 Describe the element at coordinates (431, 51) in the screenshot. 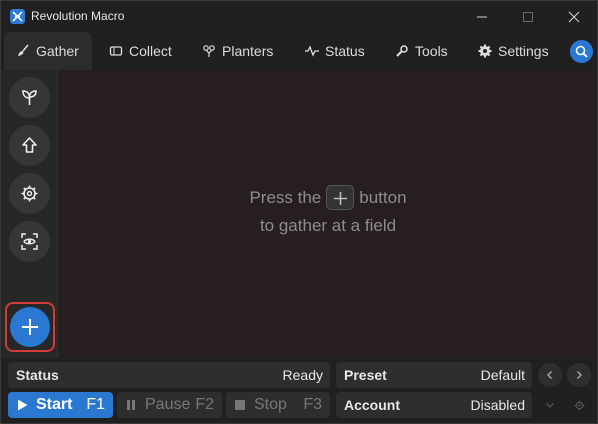

I see `tab-label: Tools` at that location.